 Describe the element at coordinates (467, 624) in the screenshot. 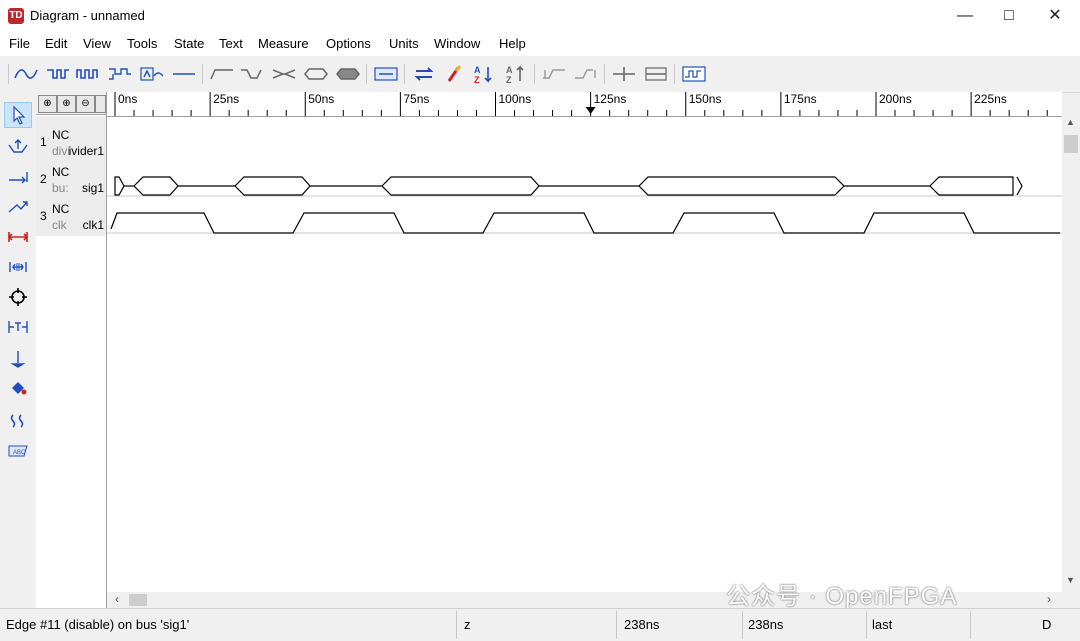

I see `status-state: z` at that location.